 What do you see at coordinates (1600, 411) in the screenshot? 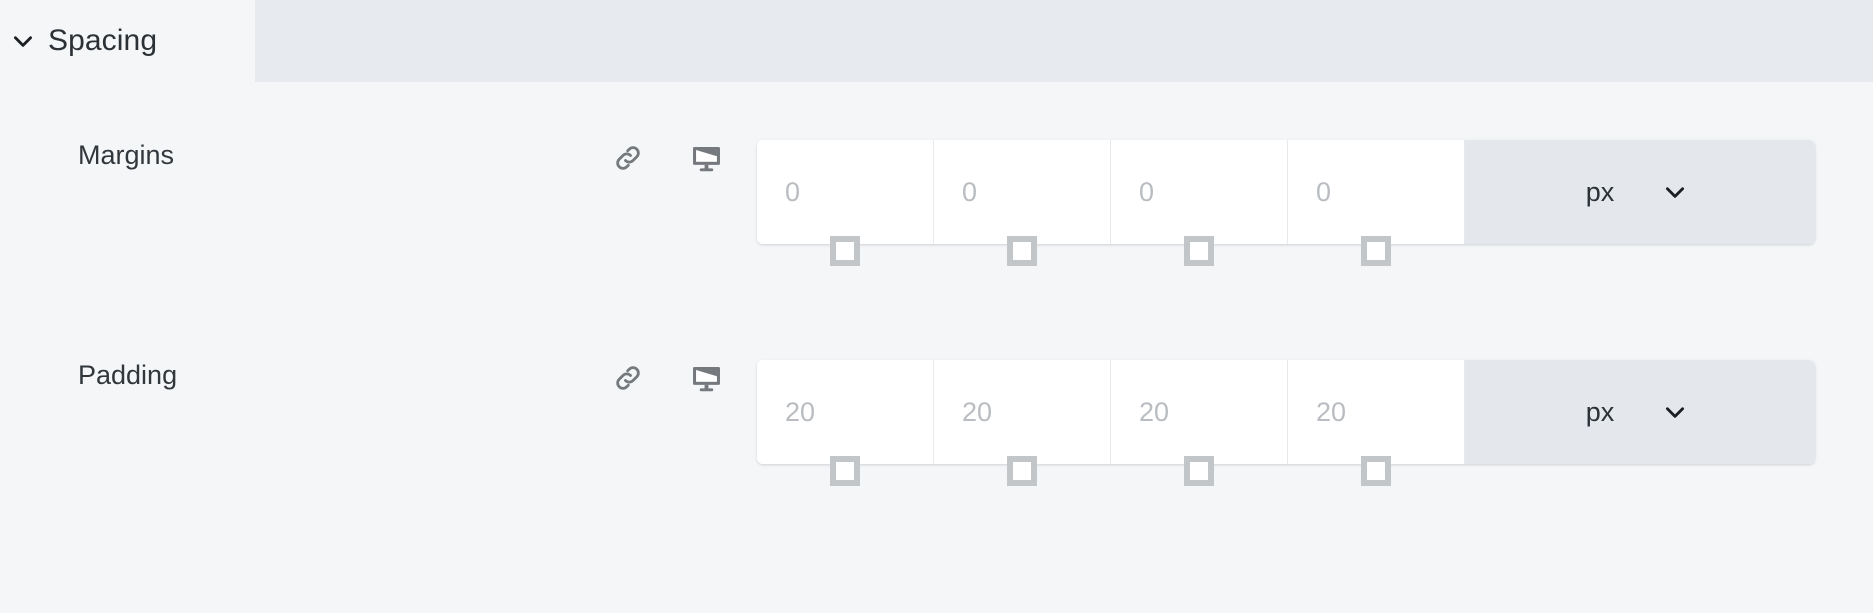
I see `padding-unit-value: px` at bounding box center [1600, 411].